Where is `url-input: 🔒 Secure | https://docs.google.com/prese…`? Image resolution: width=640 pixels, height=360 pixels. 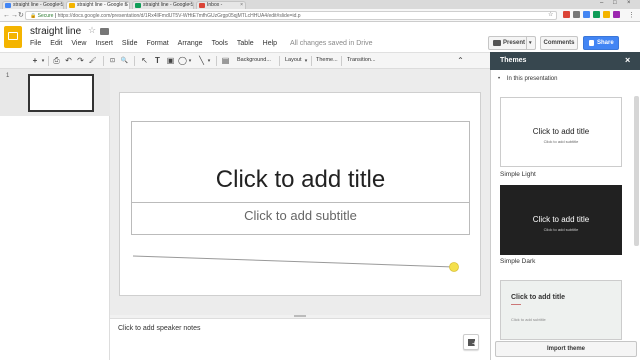 url-input: 🔒 Secure | https://docs.google.com/prese… is located at coordinates (291, 15).